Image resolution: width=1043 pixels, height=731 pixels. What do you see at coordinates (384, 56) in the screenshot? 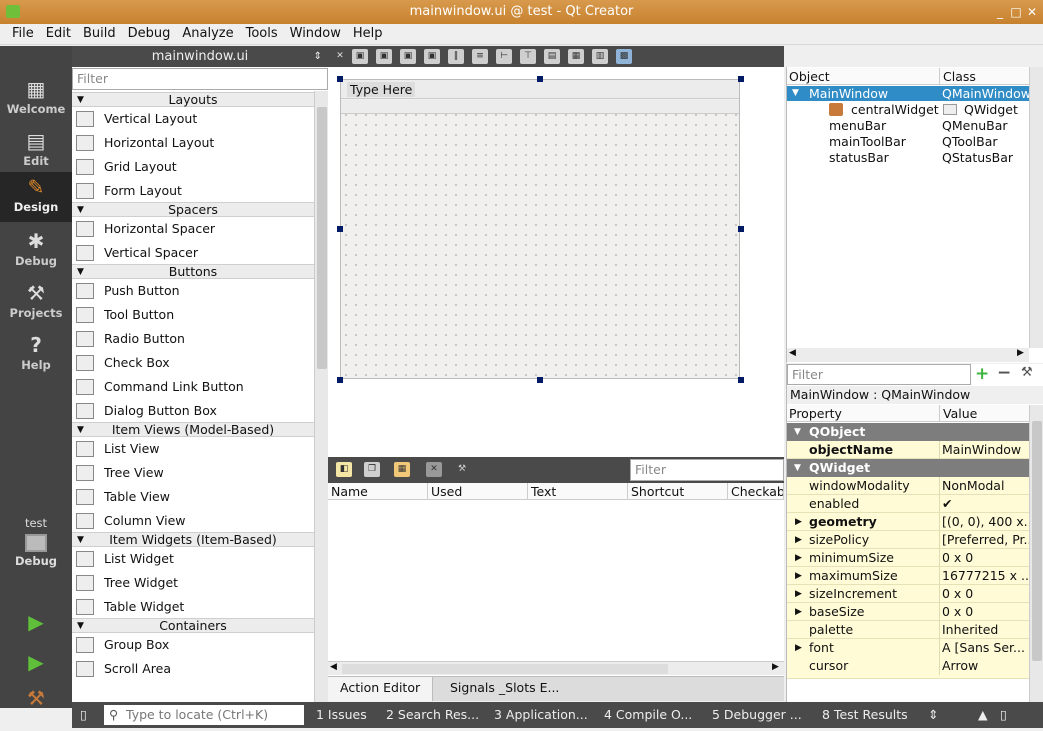
I see `edit-signals-icon: ▣` at bounding box center [384, 56].